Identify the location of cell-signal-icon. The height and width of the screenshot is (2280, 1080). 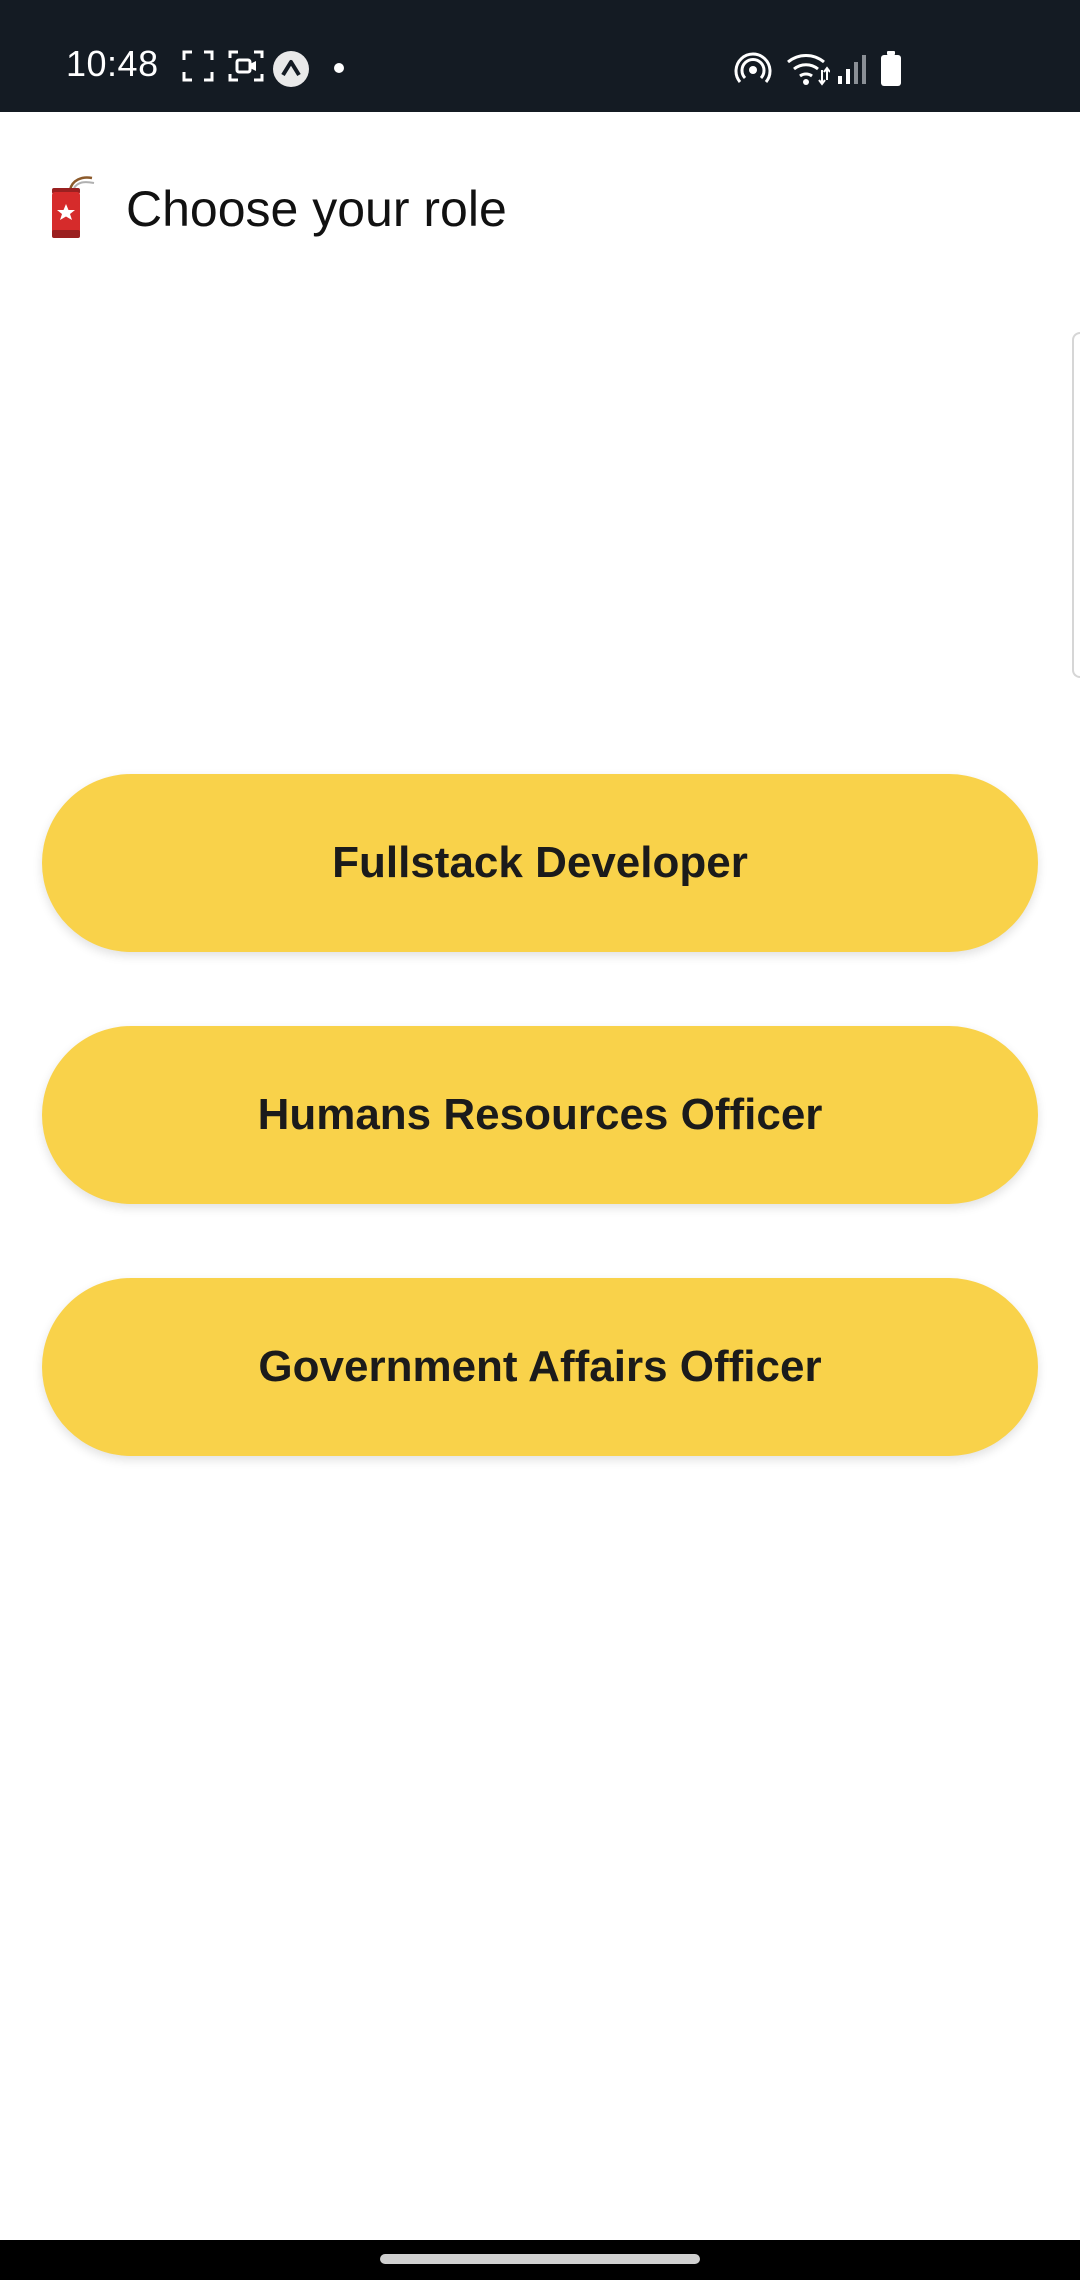
(852, 69).